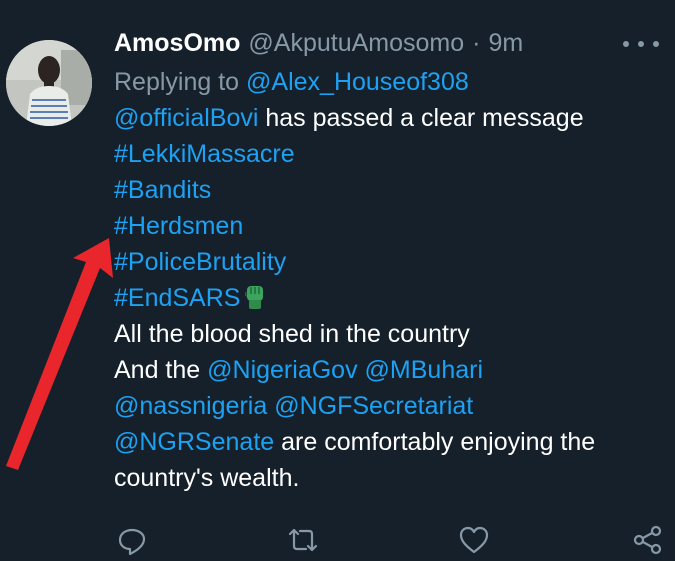 This screenshot has height=561, width=675. What do you see at coordinates (49, 83) in the screenshot?
I see `avatar` at bounding box center [49, 83].